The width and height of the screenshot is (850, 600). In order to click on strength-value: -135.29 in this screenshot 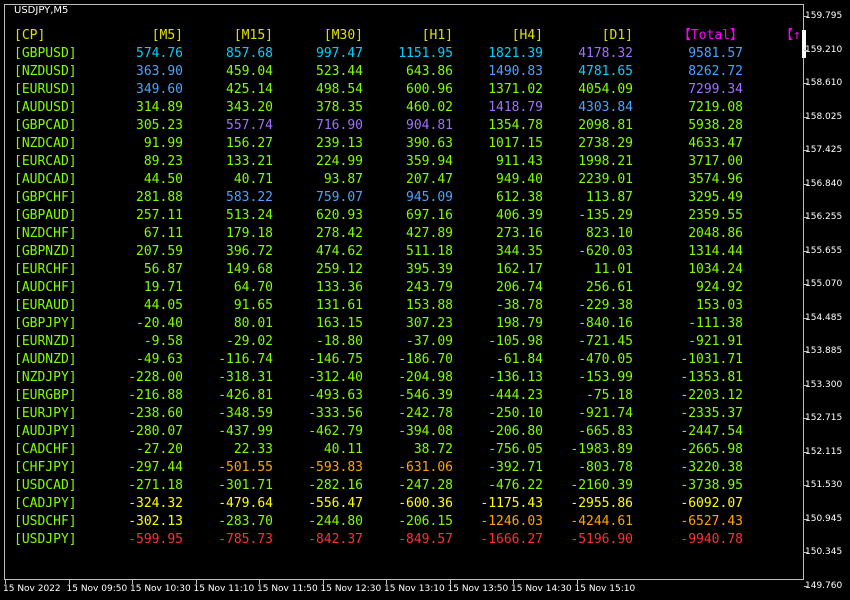, I will do `click(605, 215)`.